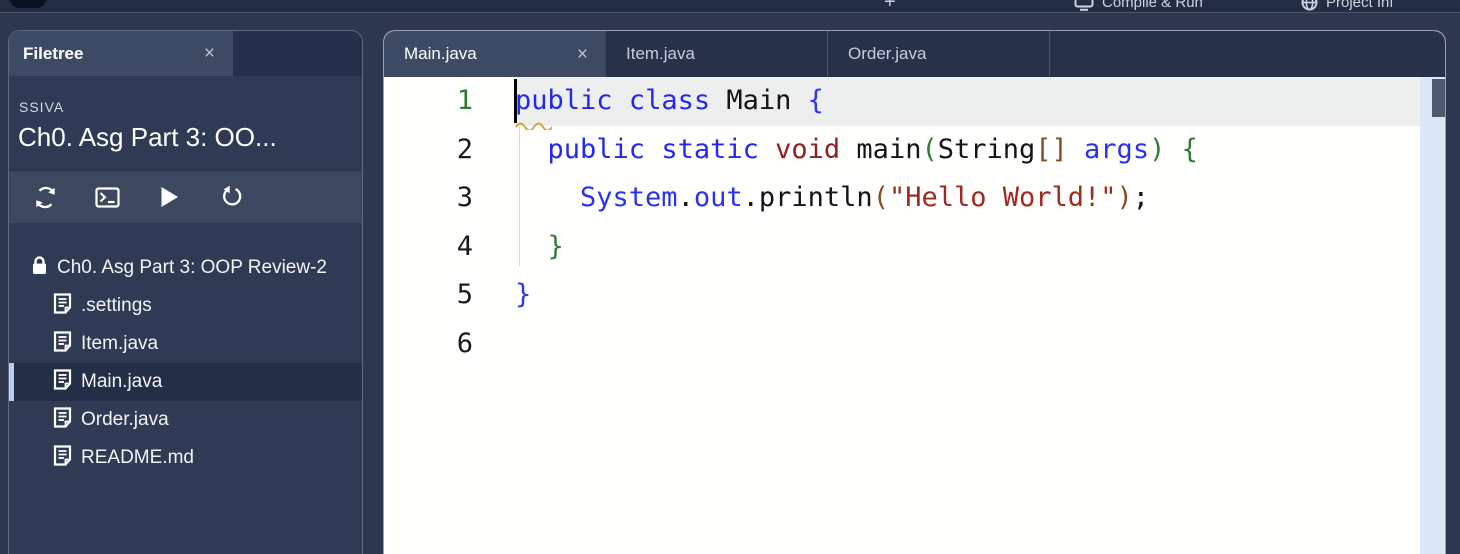 The width and height of the screenshot is (1460, 554). I want to click on run-button, so click(169, 197).